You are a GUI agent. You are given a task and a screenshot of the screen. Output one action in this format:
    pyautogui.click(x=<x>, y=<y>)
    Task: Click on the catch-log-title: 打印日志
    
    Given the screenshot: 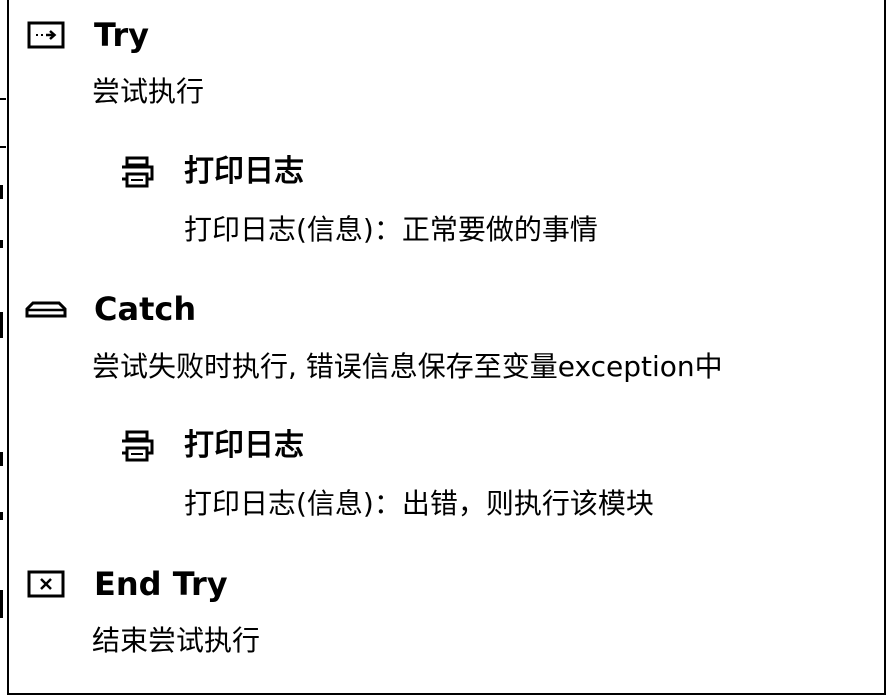 What is the action you would take?
    pyautogui.click(x=244, y=445)
    